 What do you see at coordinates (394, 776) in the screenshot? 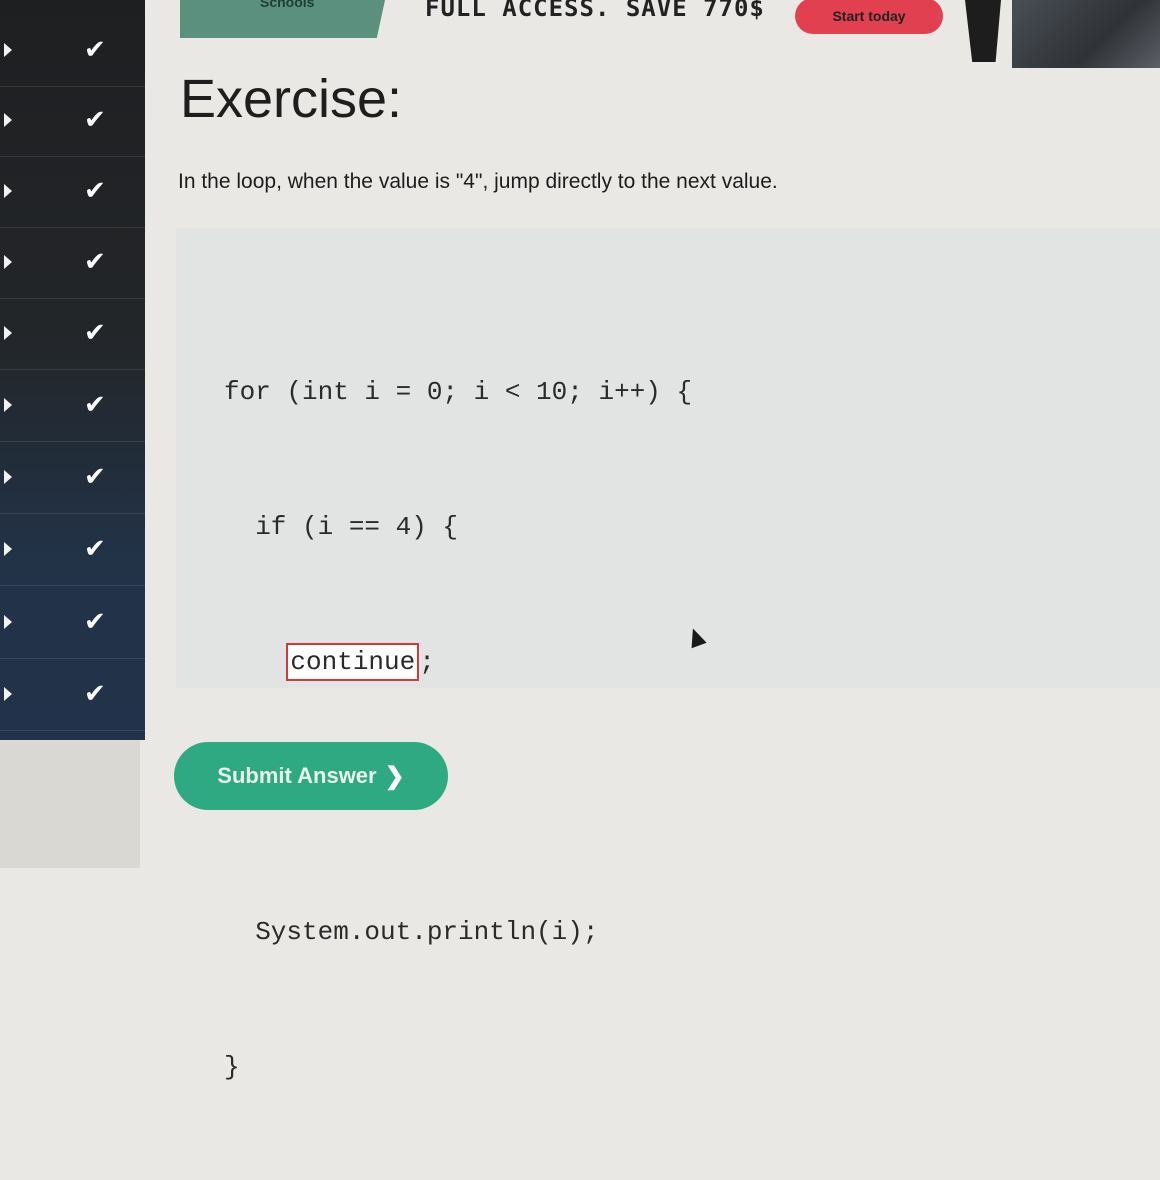
I see `chevron-right-icon: ❯` at bounding box center [394, 776].